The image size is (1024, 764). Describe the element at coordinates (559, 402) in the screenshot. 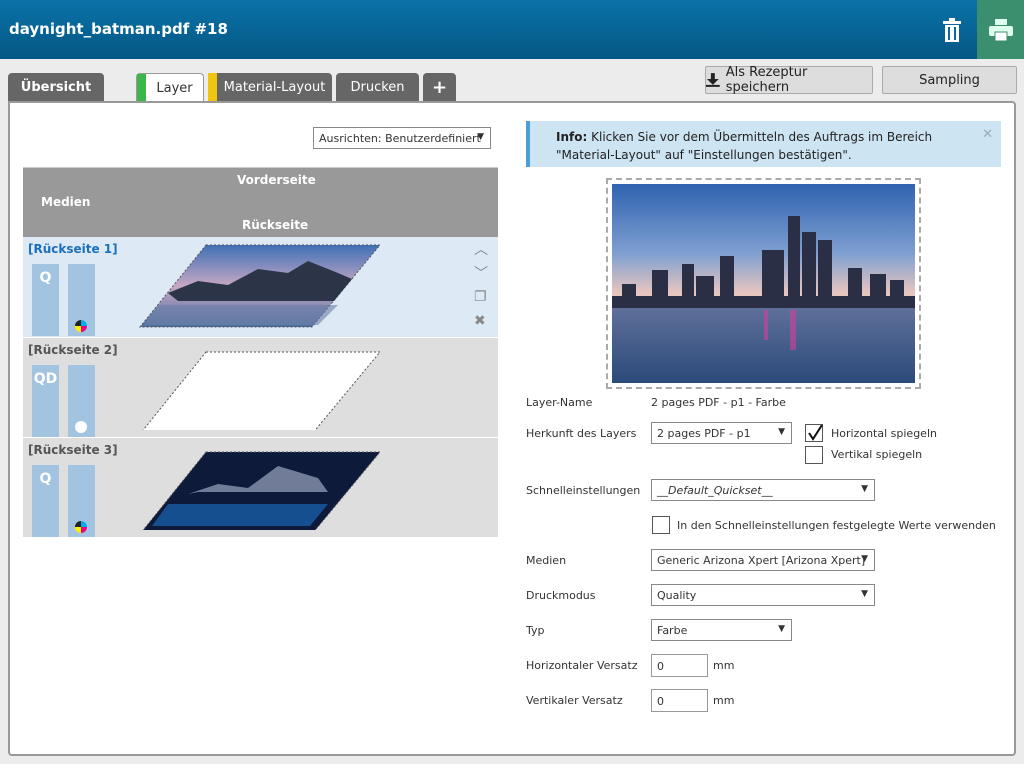

I see `layer-name-label: Layer-Name` at that location.